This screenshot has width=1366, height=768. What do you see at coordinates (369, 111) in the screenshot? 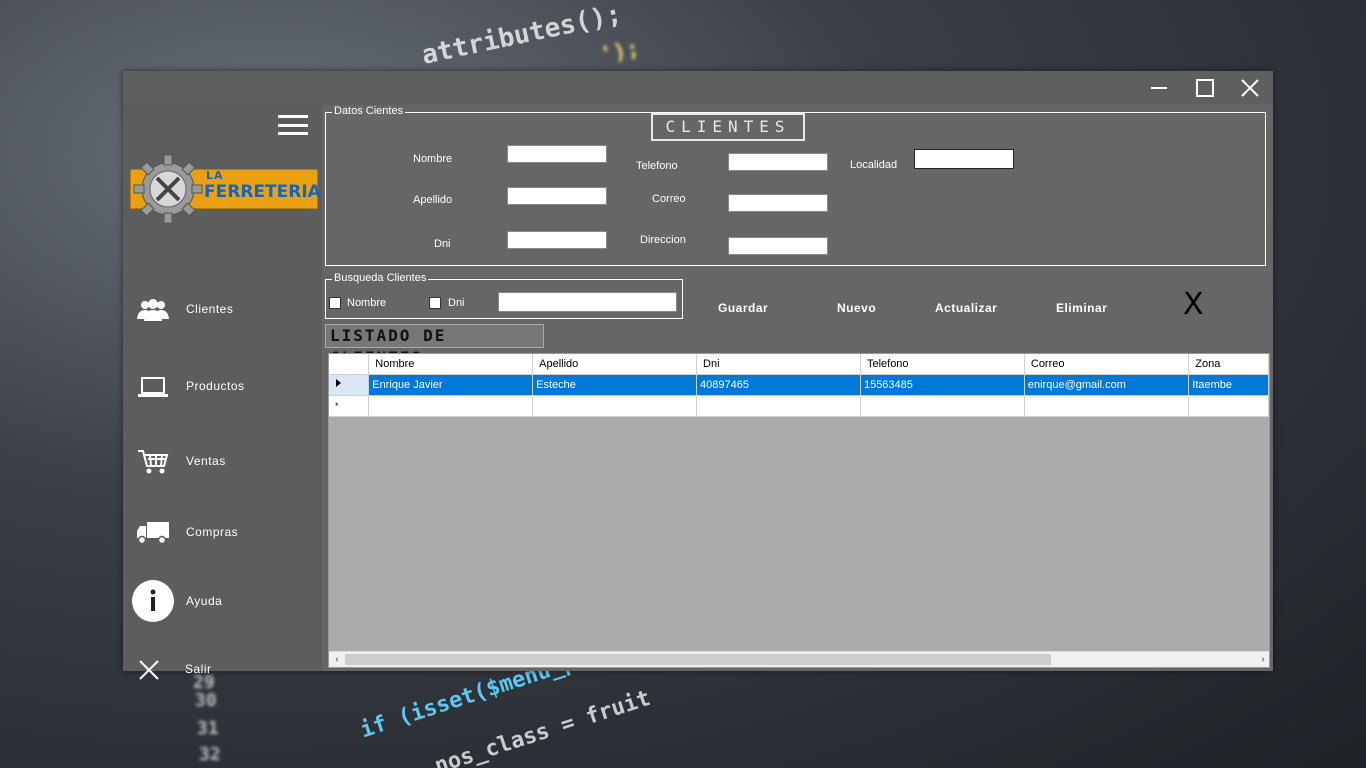
I see `datos-clientes-title: Datos Cientes` at bounding box center [369, 111].